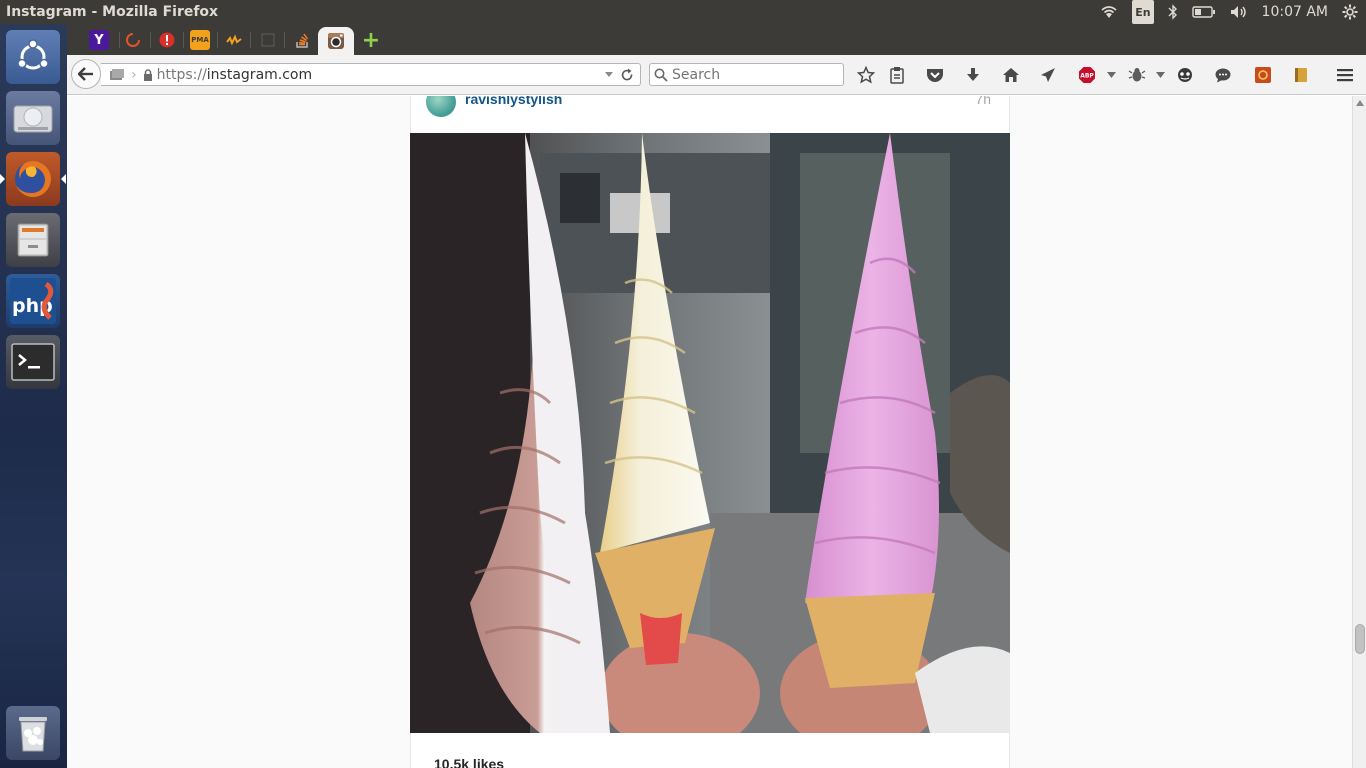  Describe the element at coordinates (752, 74) in the screenshot. I see `search-input` at that location.